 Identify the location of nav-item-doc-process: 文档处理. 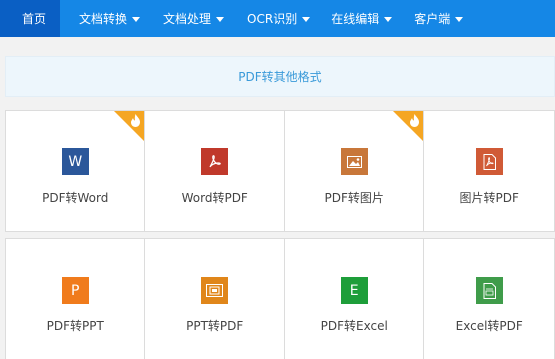
(194, 18).